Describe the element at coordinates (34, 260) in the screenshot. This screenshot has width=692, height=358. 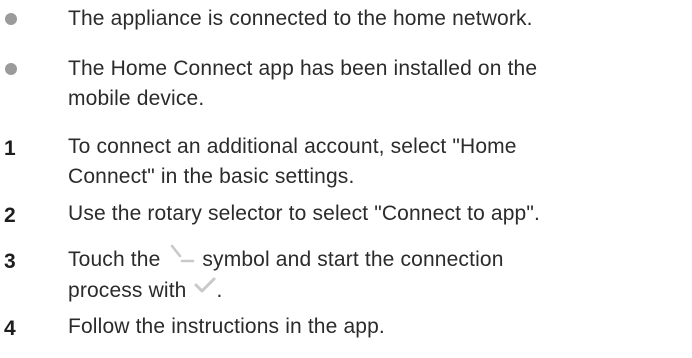
I see `step-marker: 3` at that location.